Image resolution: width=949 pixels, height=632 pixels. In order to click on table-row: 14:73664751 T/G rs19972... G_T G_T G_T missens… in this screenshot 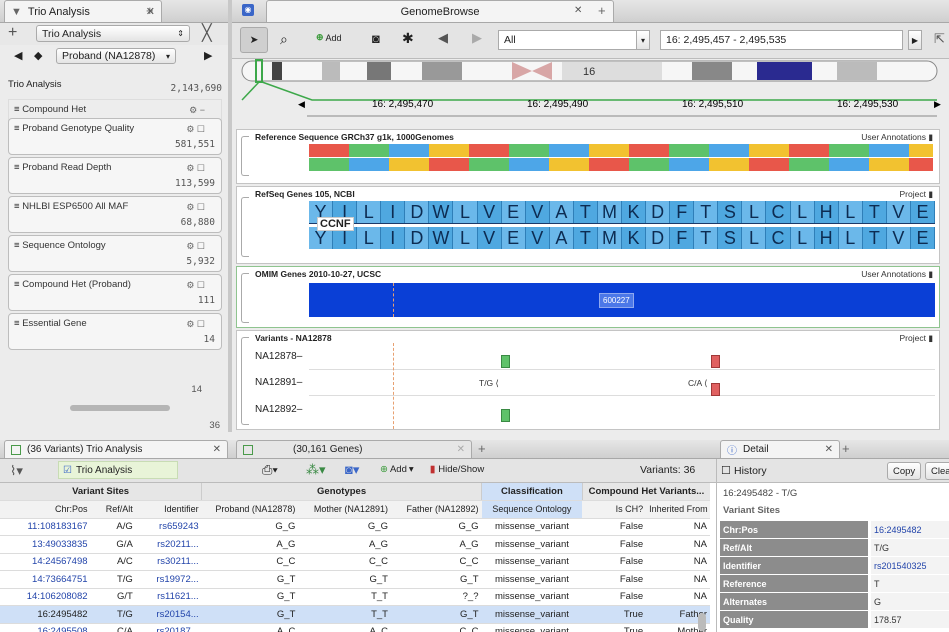, I will do `click(355, 579)`.